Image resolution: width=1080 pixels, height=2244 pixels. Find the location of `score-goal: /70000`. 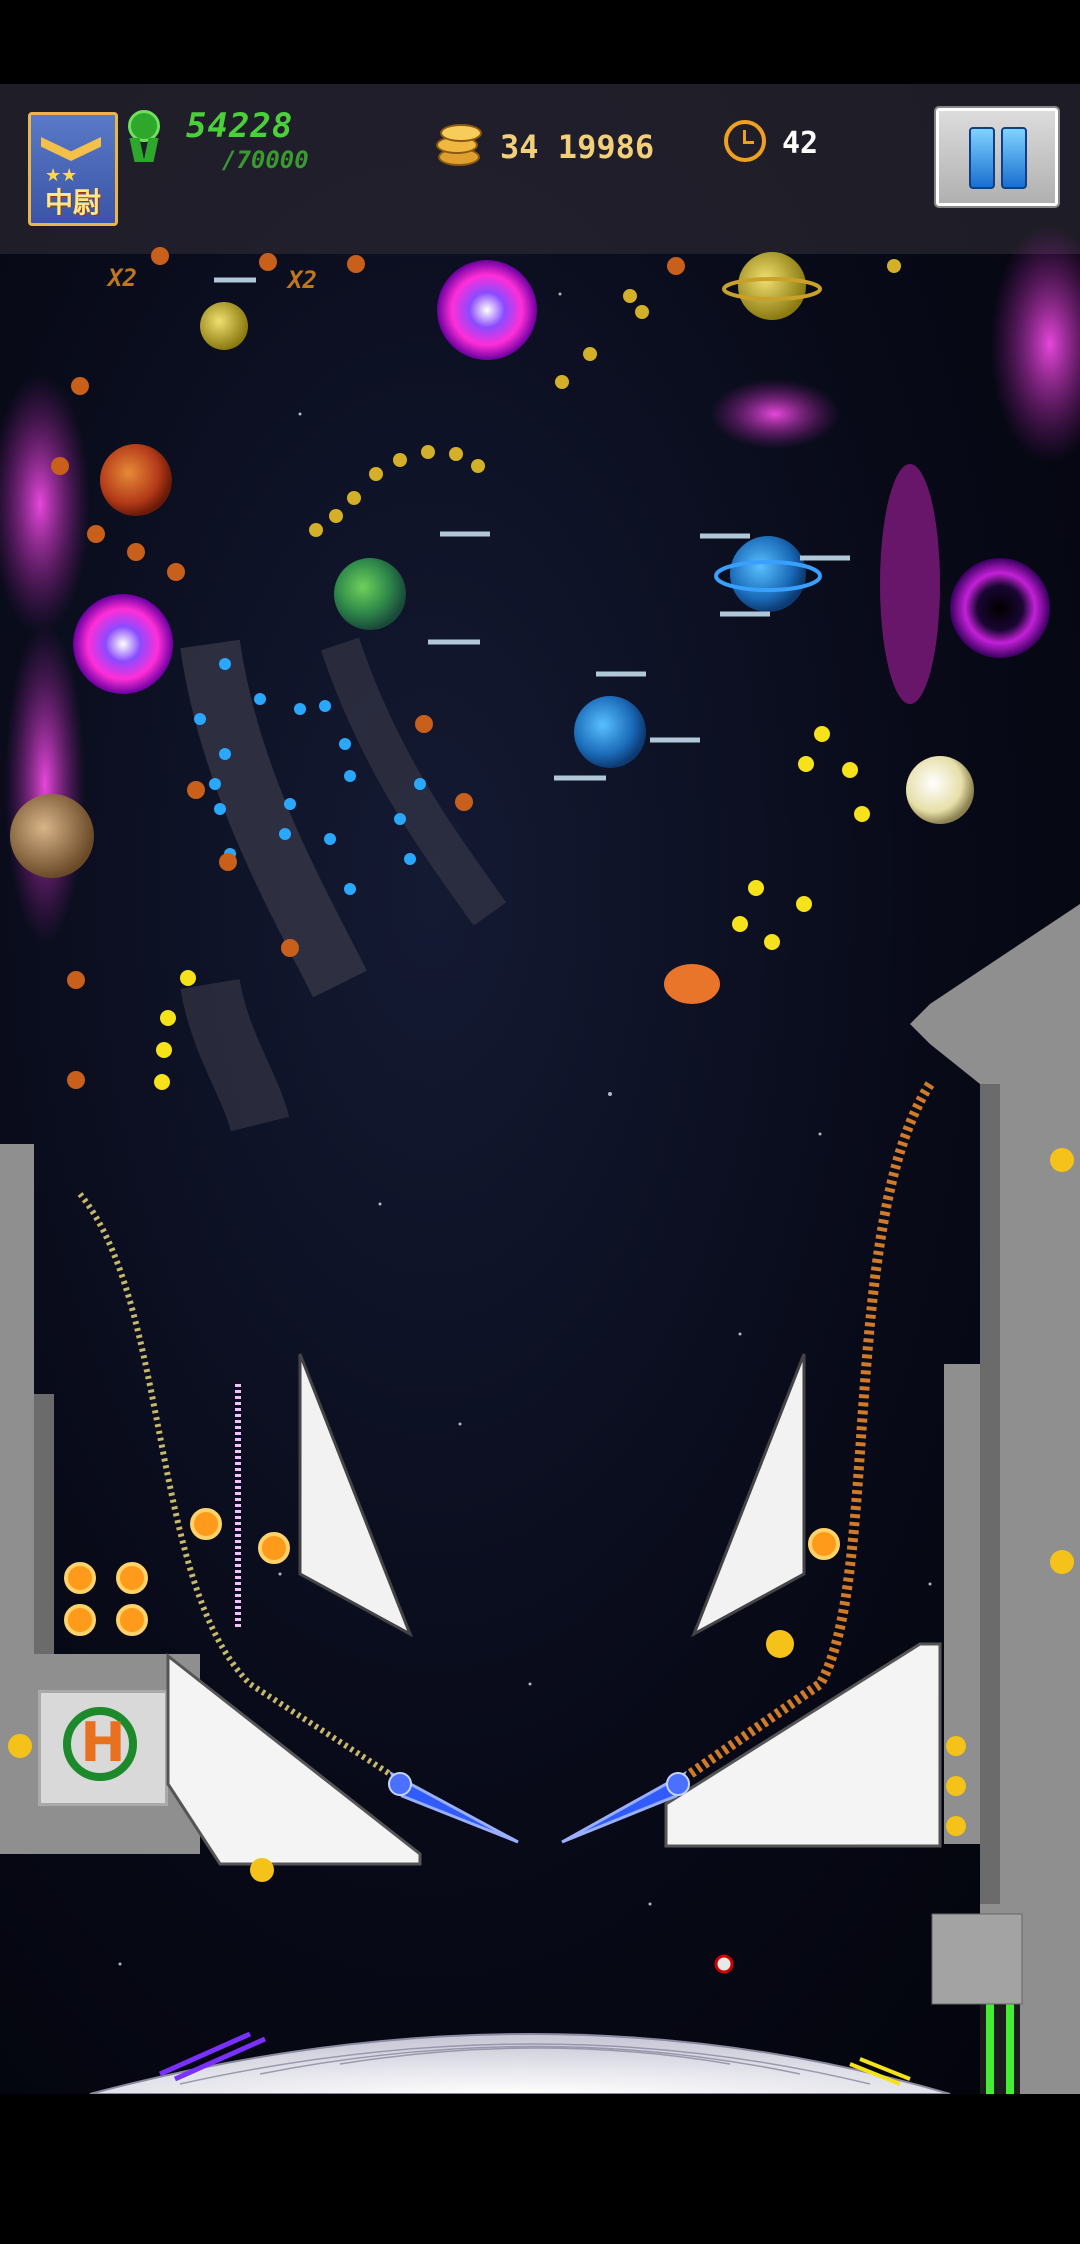

score-goal: /70000 is located at coordinates (265, 160).